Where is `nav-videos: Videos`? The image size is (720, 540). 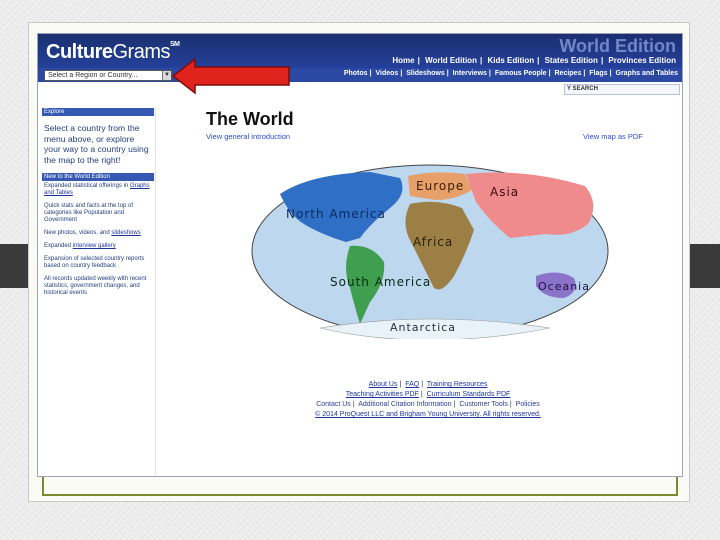 nav-videos: Videos is located at coordinates (386, 73).